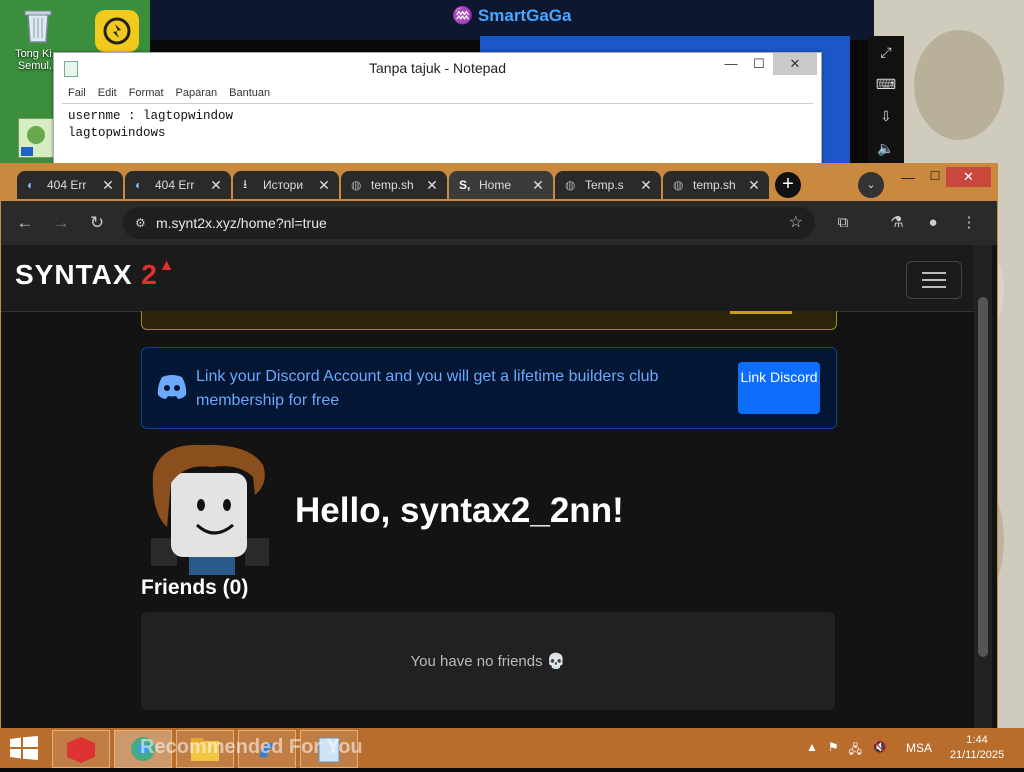  I want to click on taskbar-clock: 1:44 21/11/2025, so click(977, 748).